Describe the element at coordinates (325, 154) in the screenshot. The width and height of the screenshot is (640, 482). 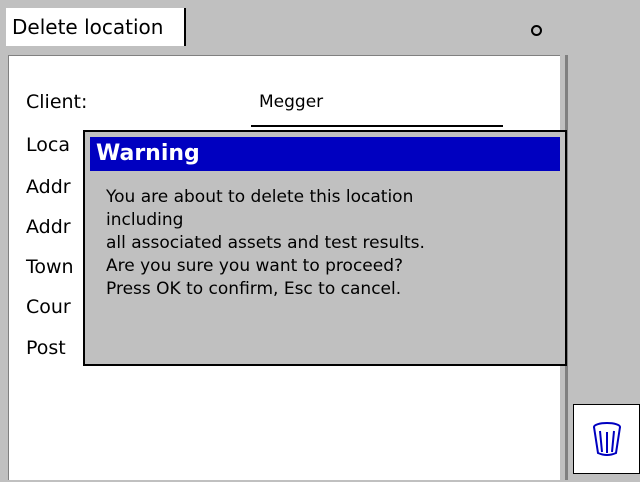
I see `warning-dialog-title: Warning` at that location.